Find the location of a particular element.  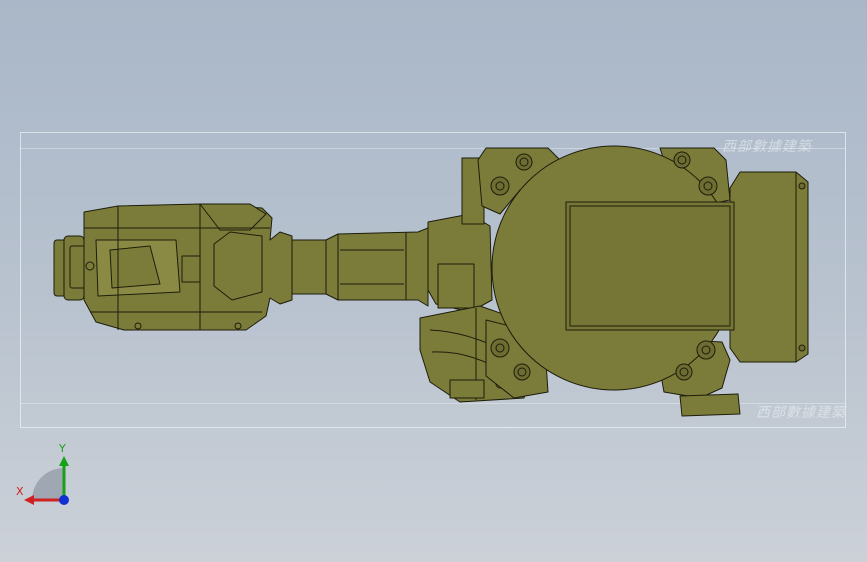

triad-y-label: Y is located at coordinates (62, 448).